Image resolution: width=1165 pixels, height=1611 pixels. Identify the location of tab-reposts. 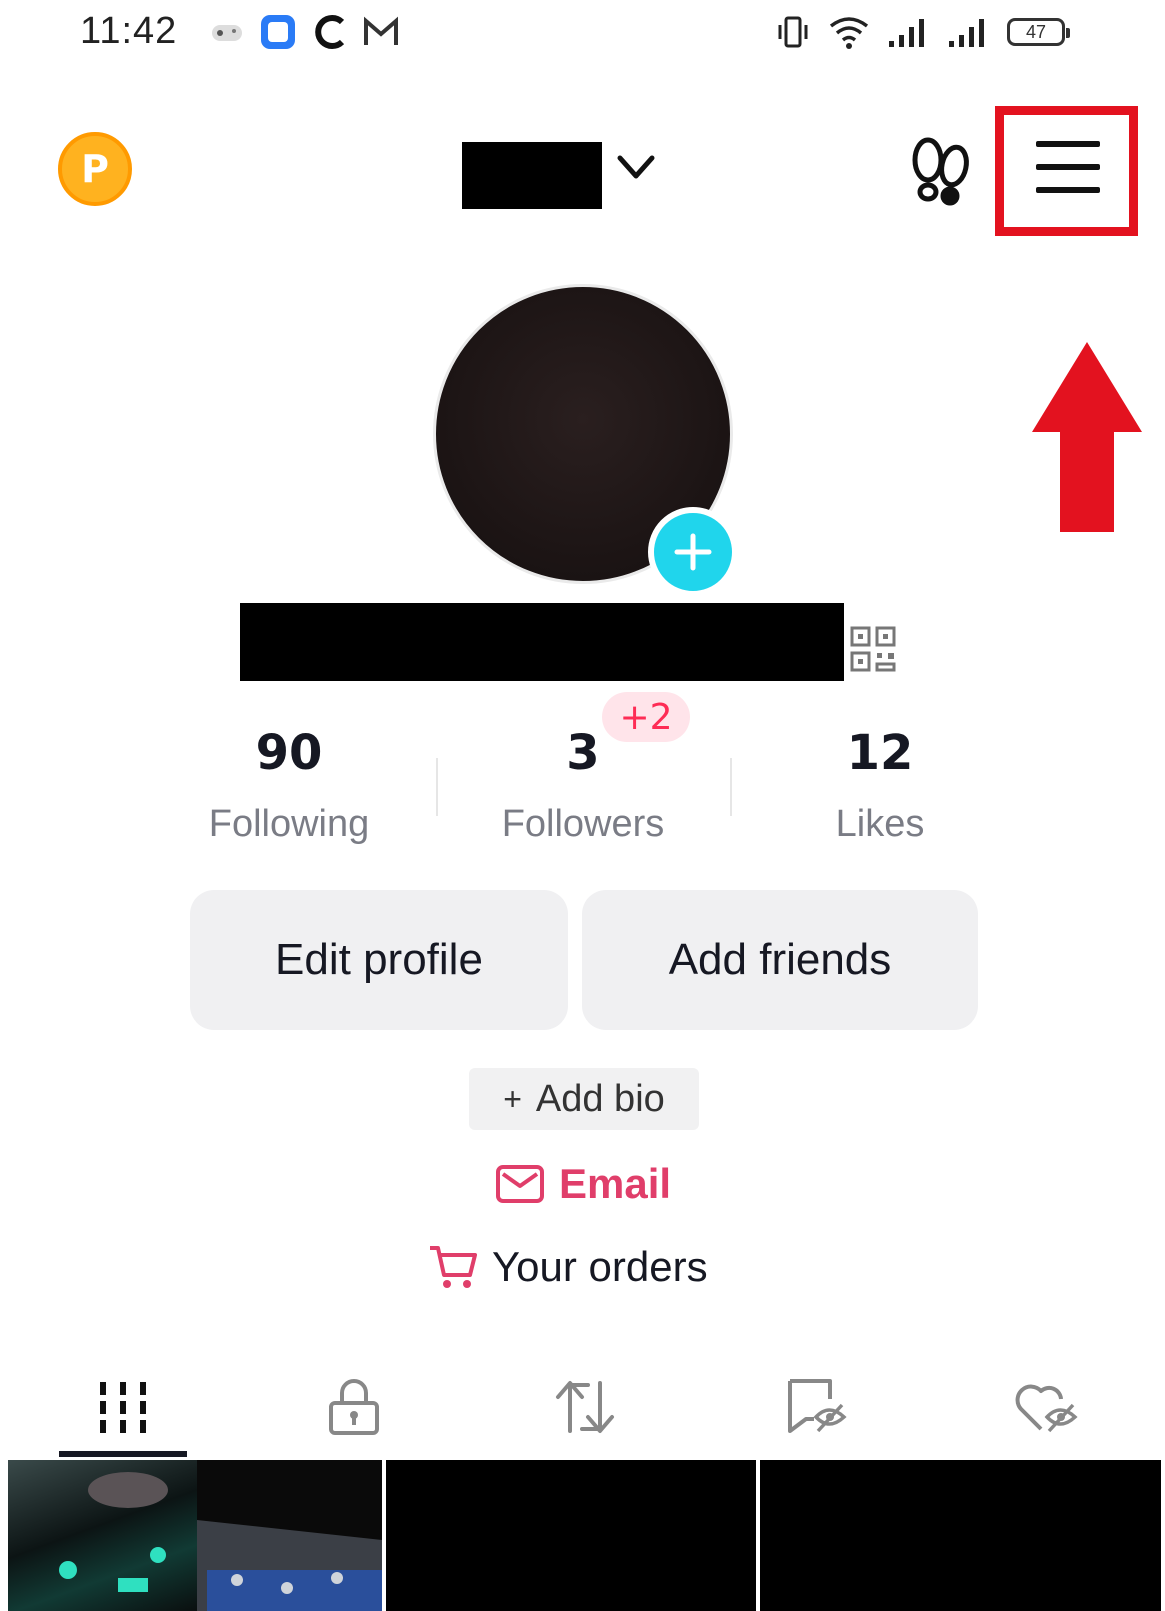
(585, 1407).